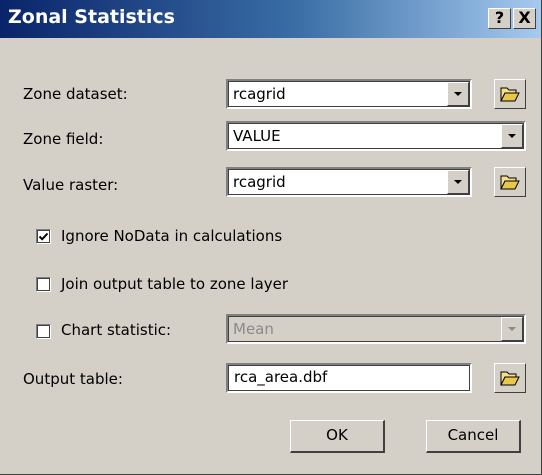 The height and width of the screenshot is (475, 542). What do you see at coordinates (43, 331) in the screenshot?
I see `chart-statistic-checkbox` at bounding box center [43, 331].